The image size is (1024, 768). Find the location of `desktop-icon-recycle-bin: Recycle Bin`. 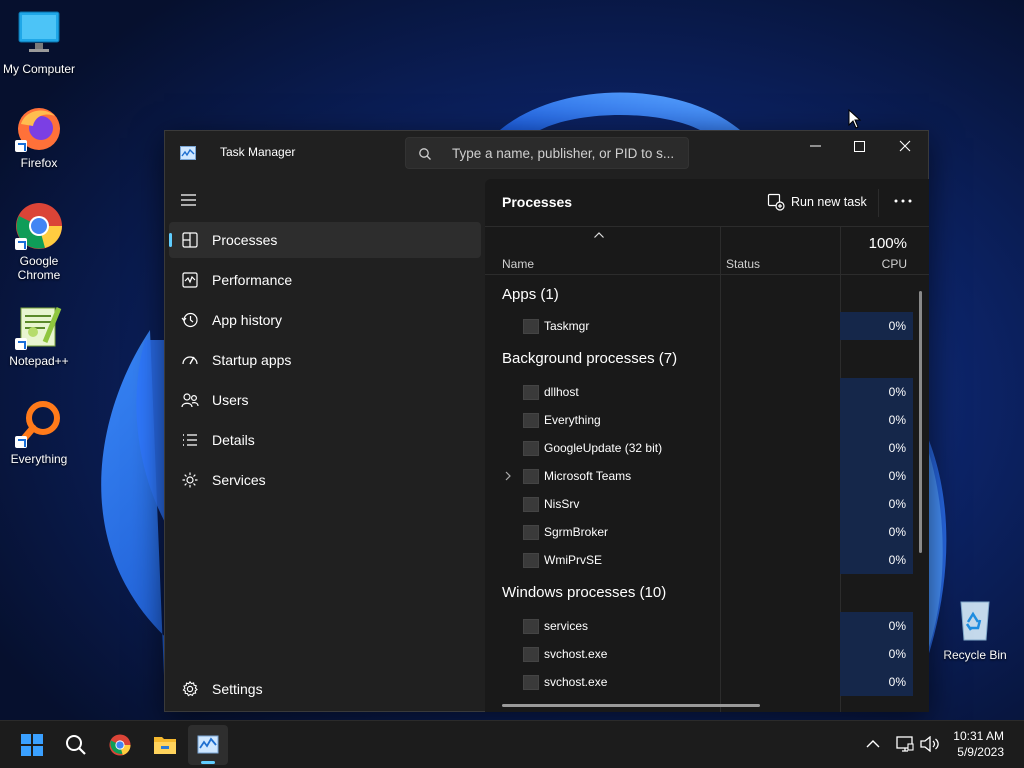

desktop-icon-recycle-bin: Recycle Bin is located at coordinates (975, 629).